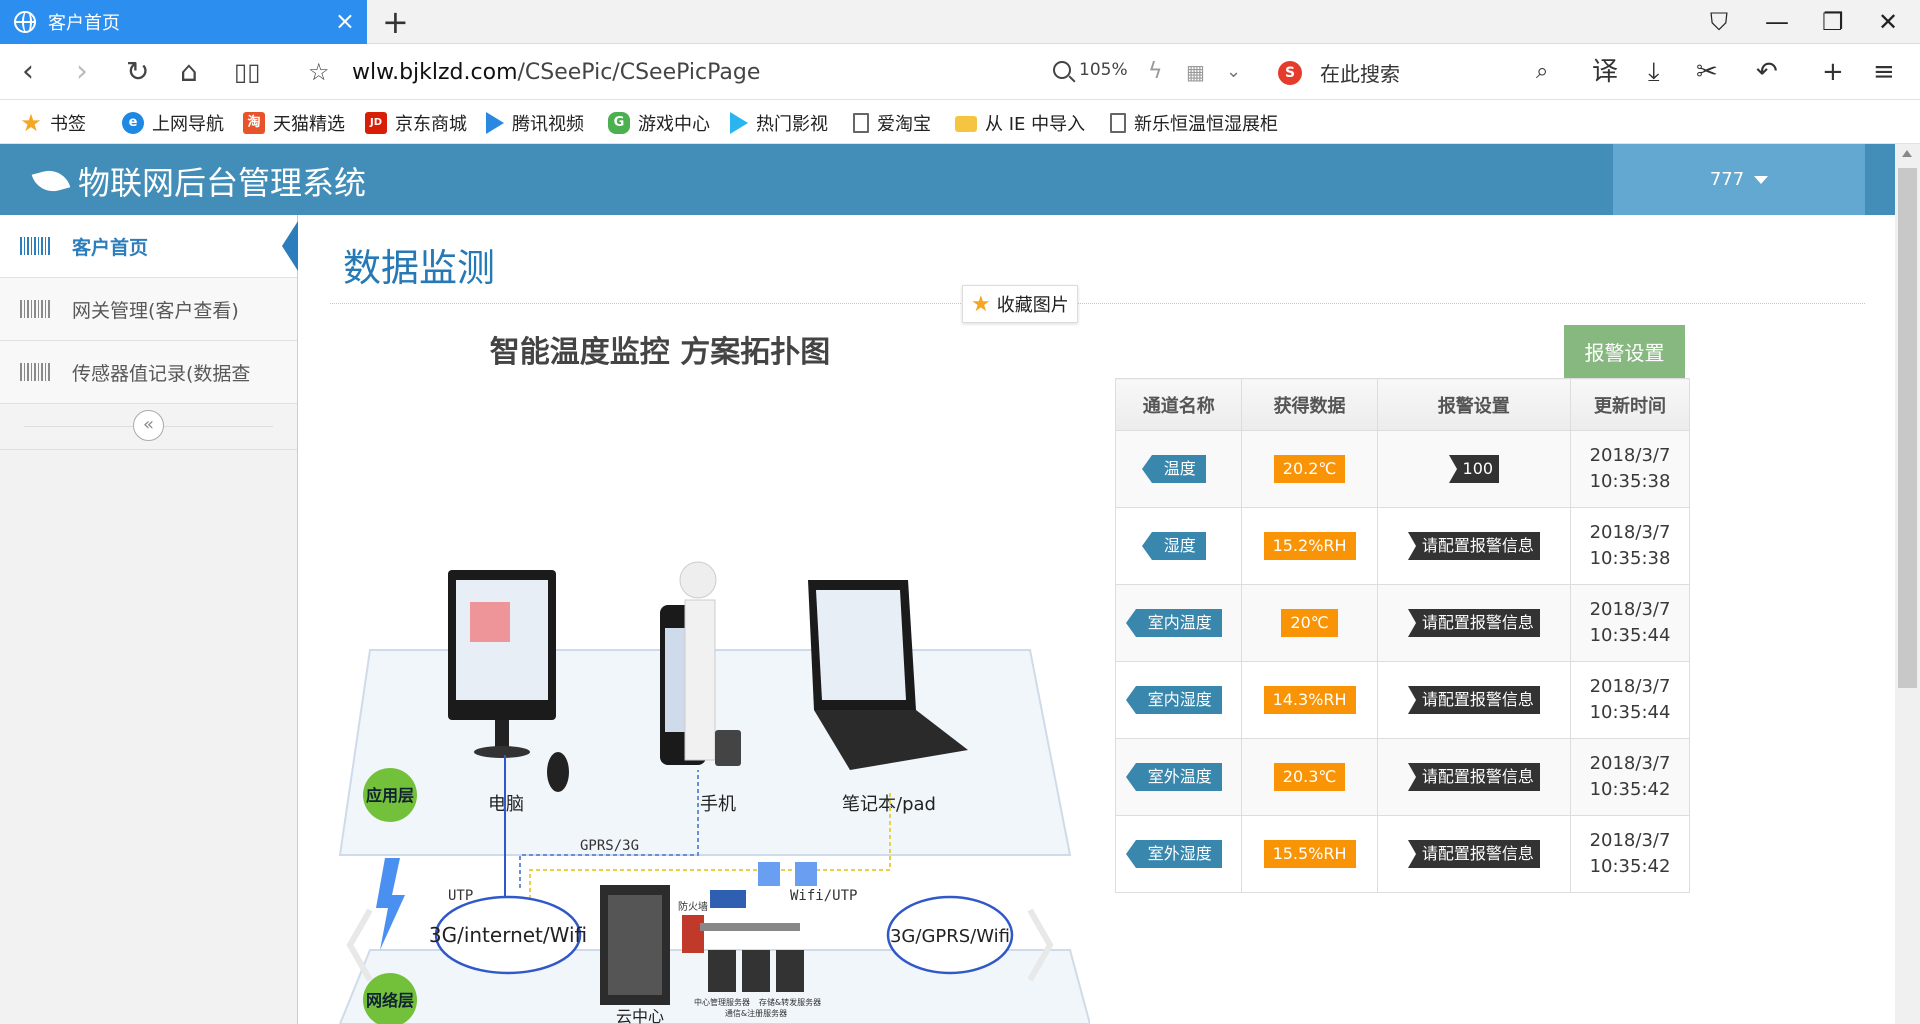  What do you see at coordinates (806, 874) in the screenshot?
I see `monitor-icon` at bounding box center [806, 874].